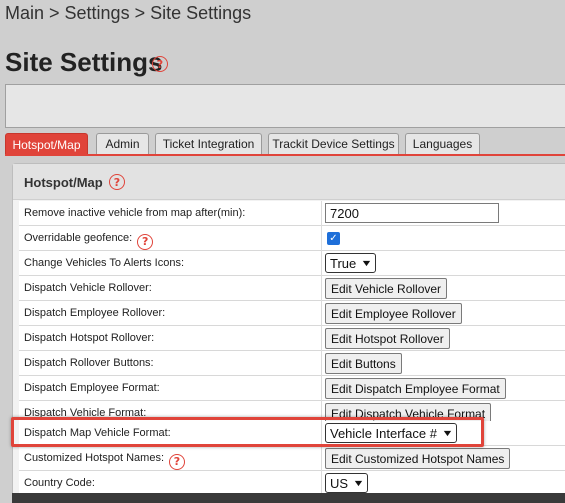 This screenshot has height=503, width=565. I want to click on setting-label: Dispatch Vehicle Format:, so click(85, 413).